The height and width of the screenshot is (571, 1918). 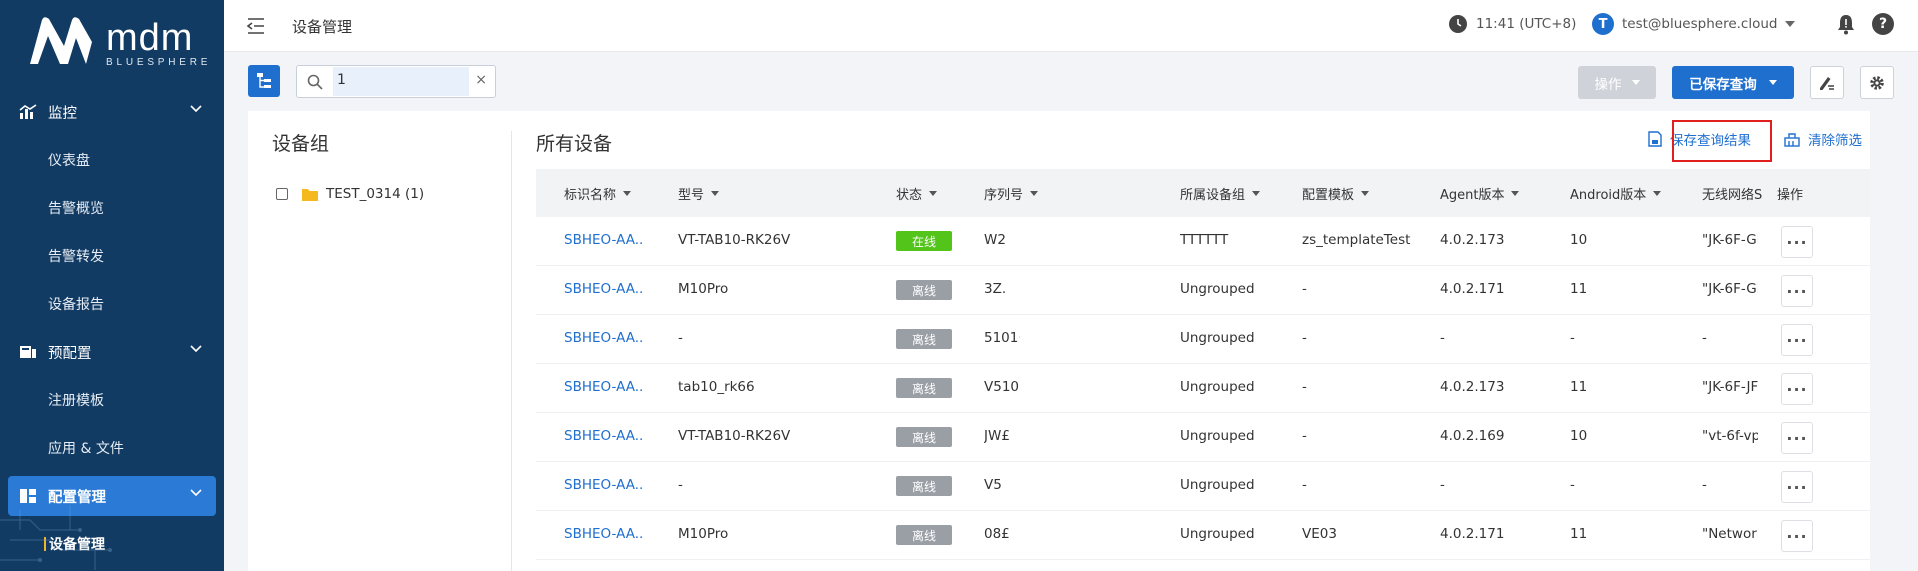 I want to click on column-header: 所属设备组, so click(x=1220, y=193).